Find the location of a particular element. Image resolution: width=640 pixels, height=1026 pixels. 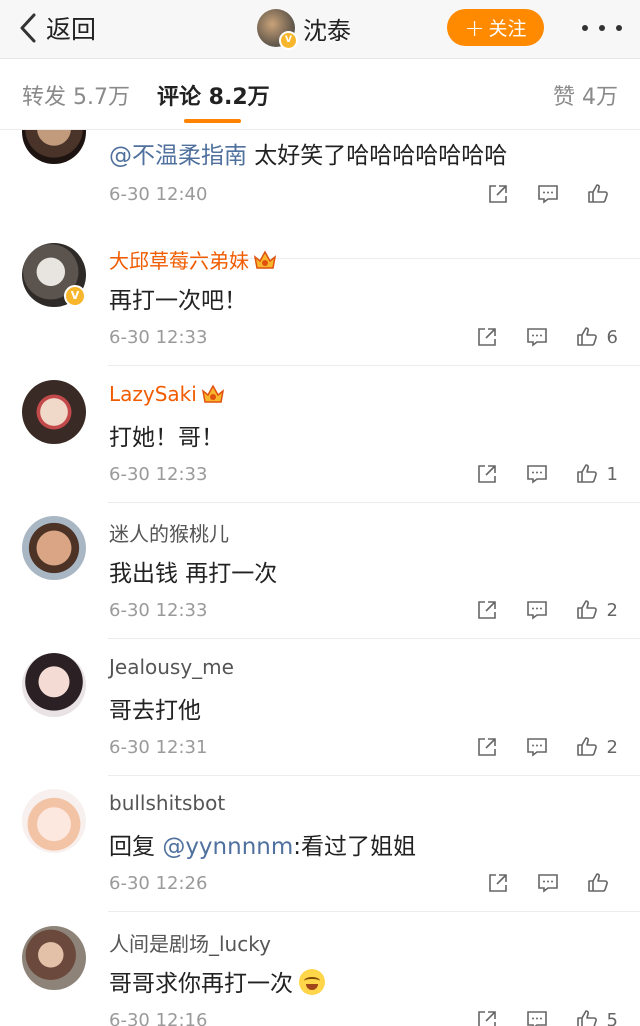

tab-repost: 转发 5.7万 is located at coordinates (76, 95).